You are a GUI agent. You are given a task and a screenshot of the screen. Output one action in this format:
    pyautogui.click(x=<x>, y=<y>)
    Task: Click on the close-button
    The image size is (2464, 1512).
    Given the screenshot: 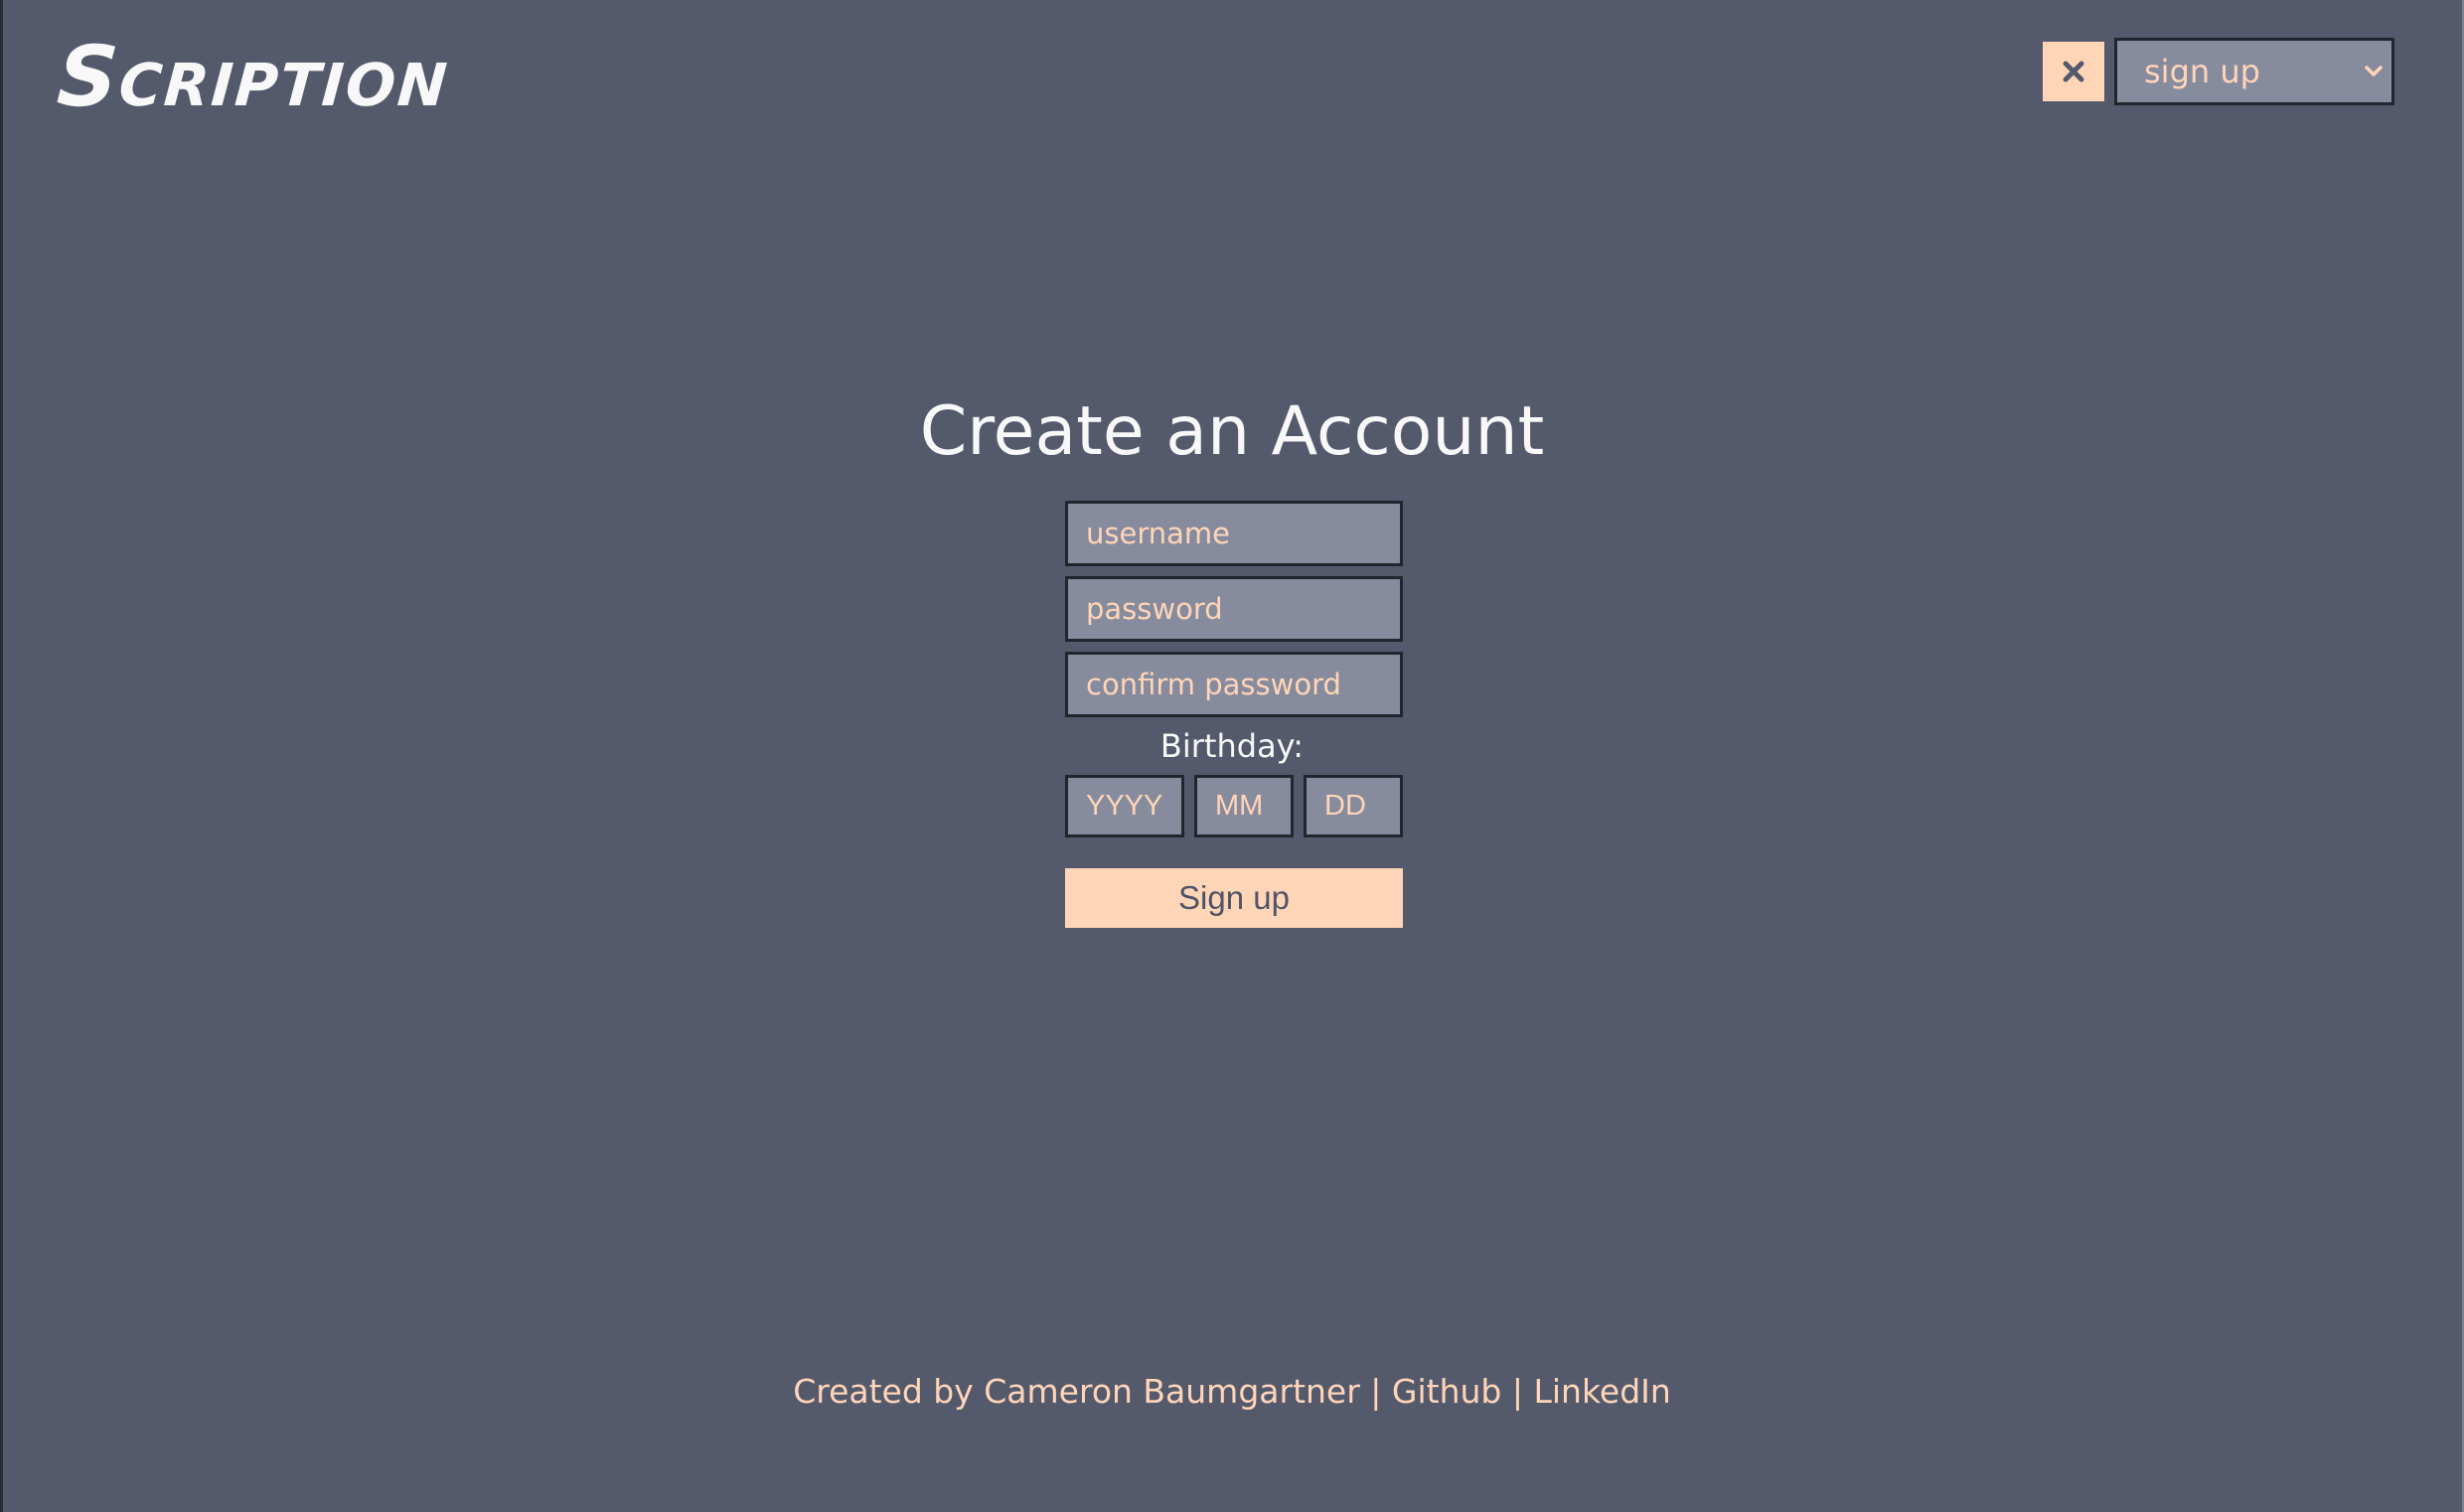 What is the action you would take?
    pyautogui.click(x=2073, y=71)
    